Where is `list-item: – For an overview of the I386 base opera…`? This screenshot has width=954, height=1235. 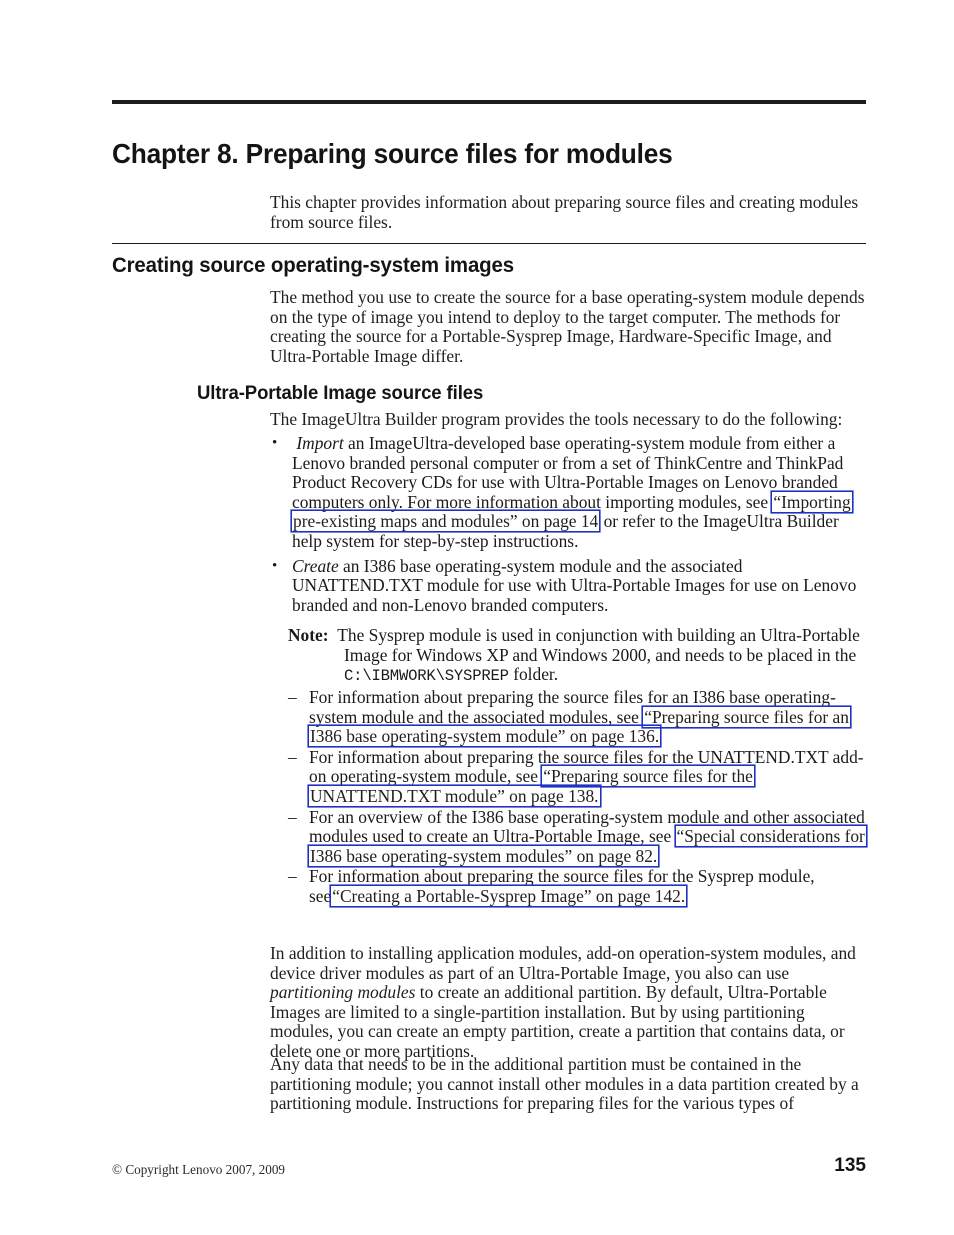
list-item: – For an overview of the I386 base opera… is located at coordinates (579, 836).